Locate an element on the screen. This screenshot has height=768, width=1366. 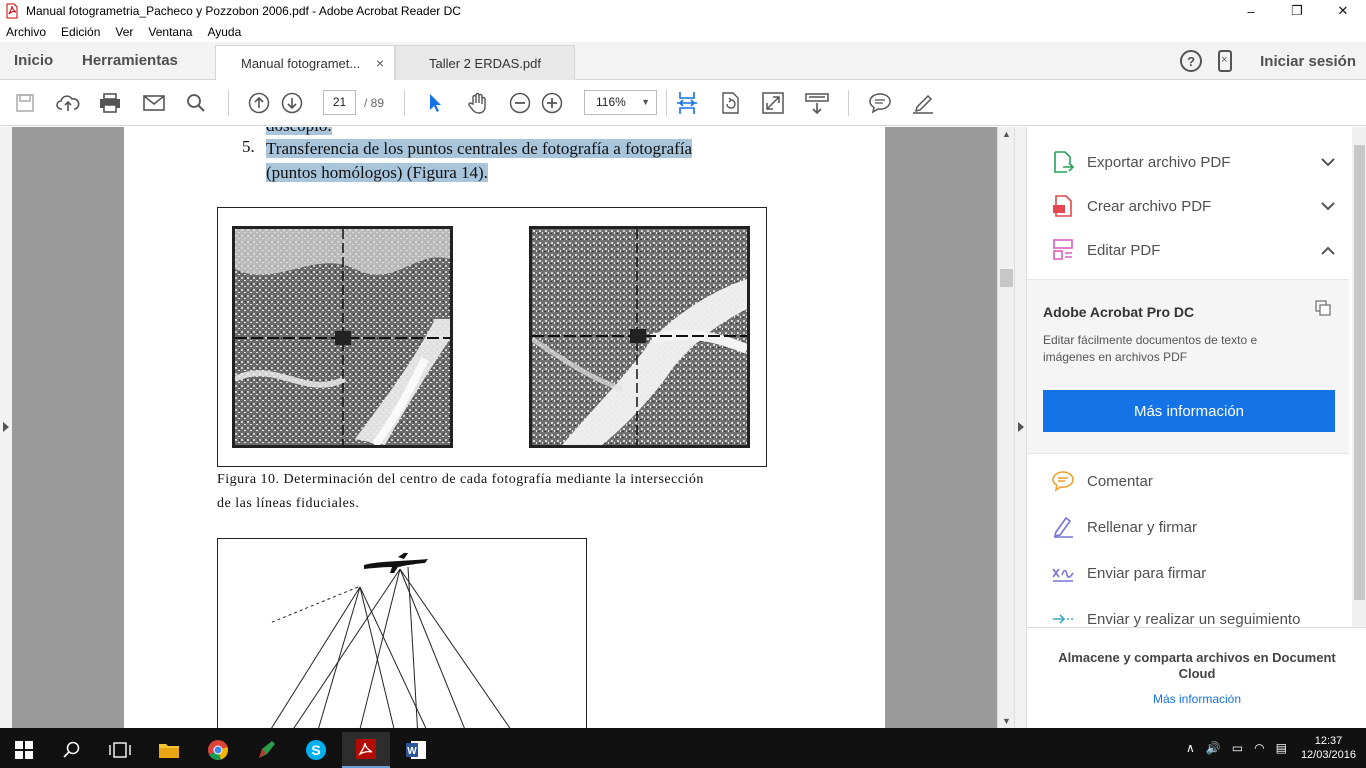
collapse-arrow-icon is located at coordinates (1021, 427).